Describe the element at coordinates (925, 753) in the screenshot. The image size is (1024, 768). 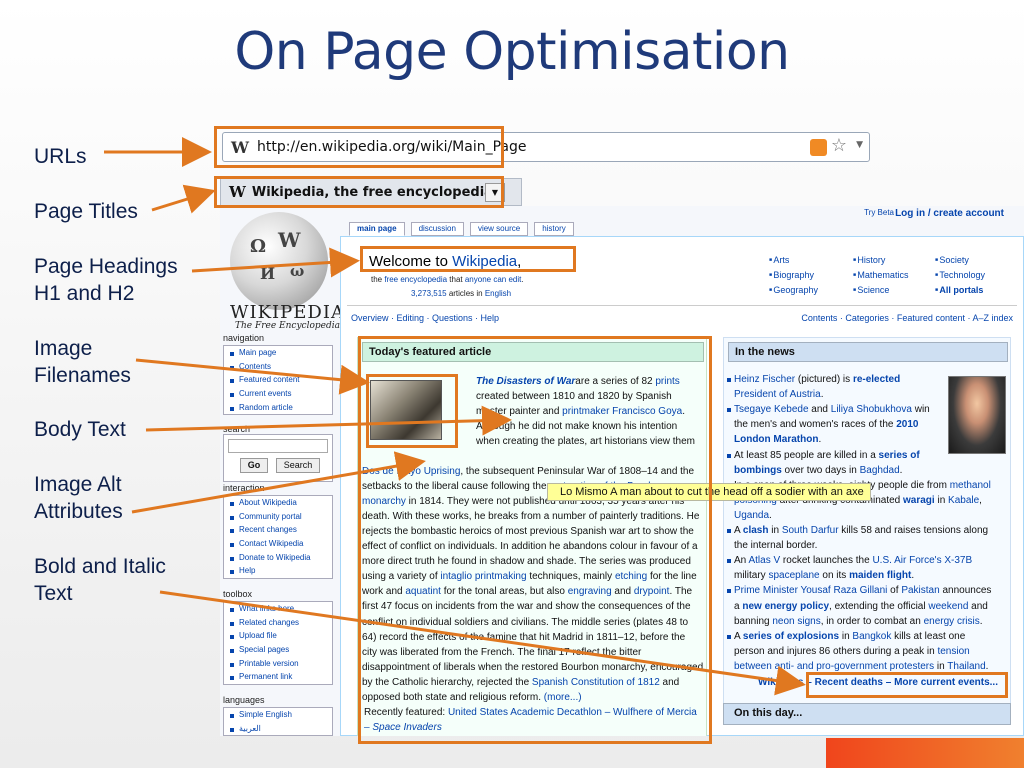
I see `decorative-bar` at that location.